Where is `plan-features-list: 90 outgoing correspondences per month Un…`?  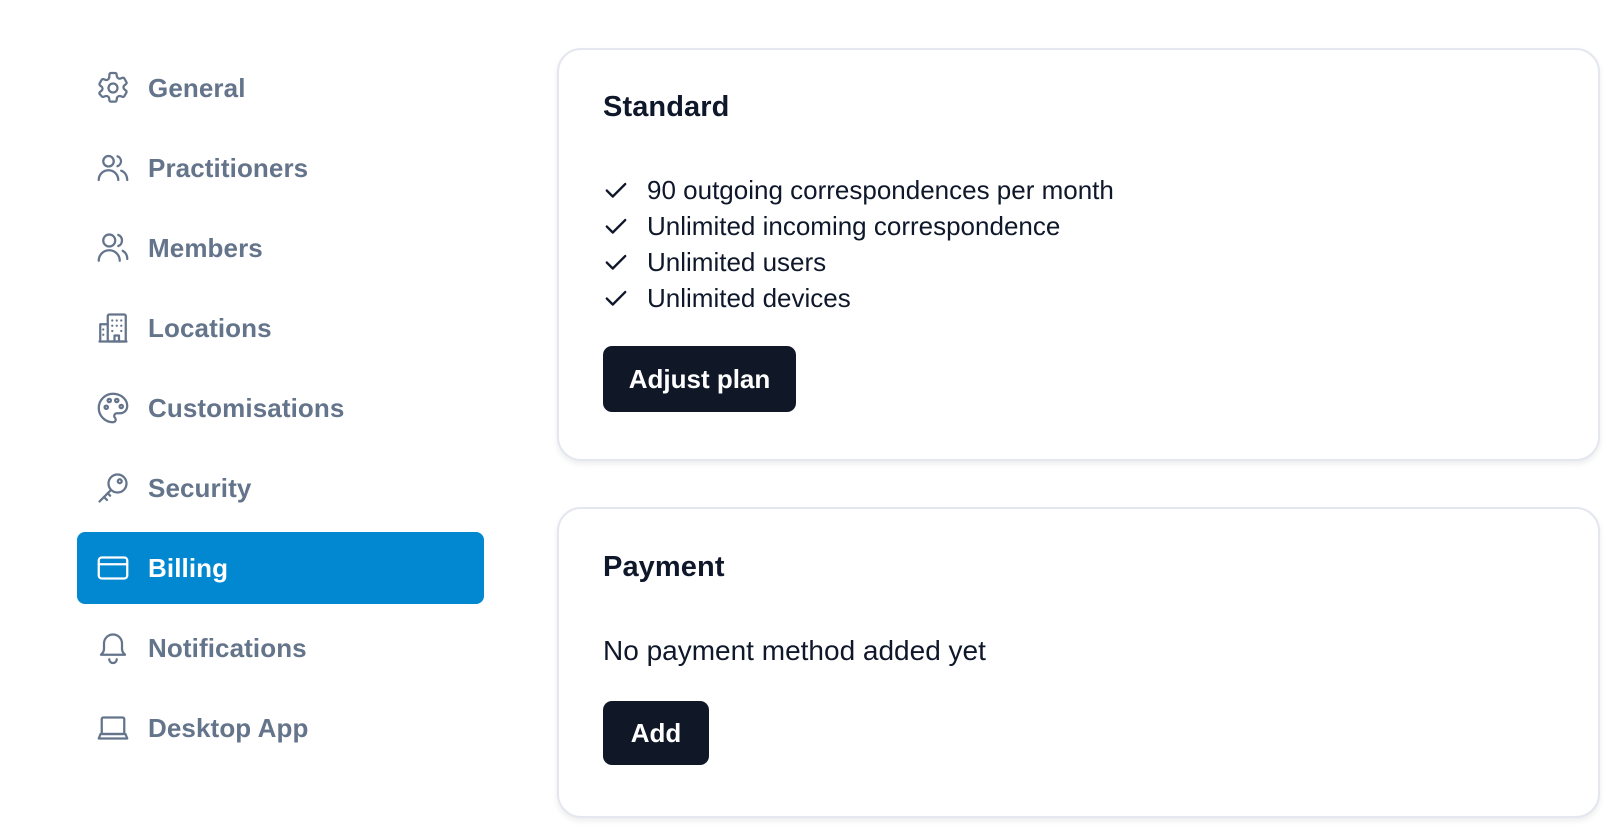
plan-features-list: 90 outgoing correspondences per month Un… is located at coordinates (1100, 244).